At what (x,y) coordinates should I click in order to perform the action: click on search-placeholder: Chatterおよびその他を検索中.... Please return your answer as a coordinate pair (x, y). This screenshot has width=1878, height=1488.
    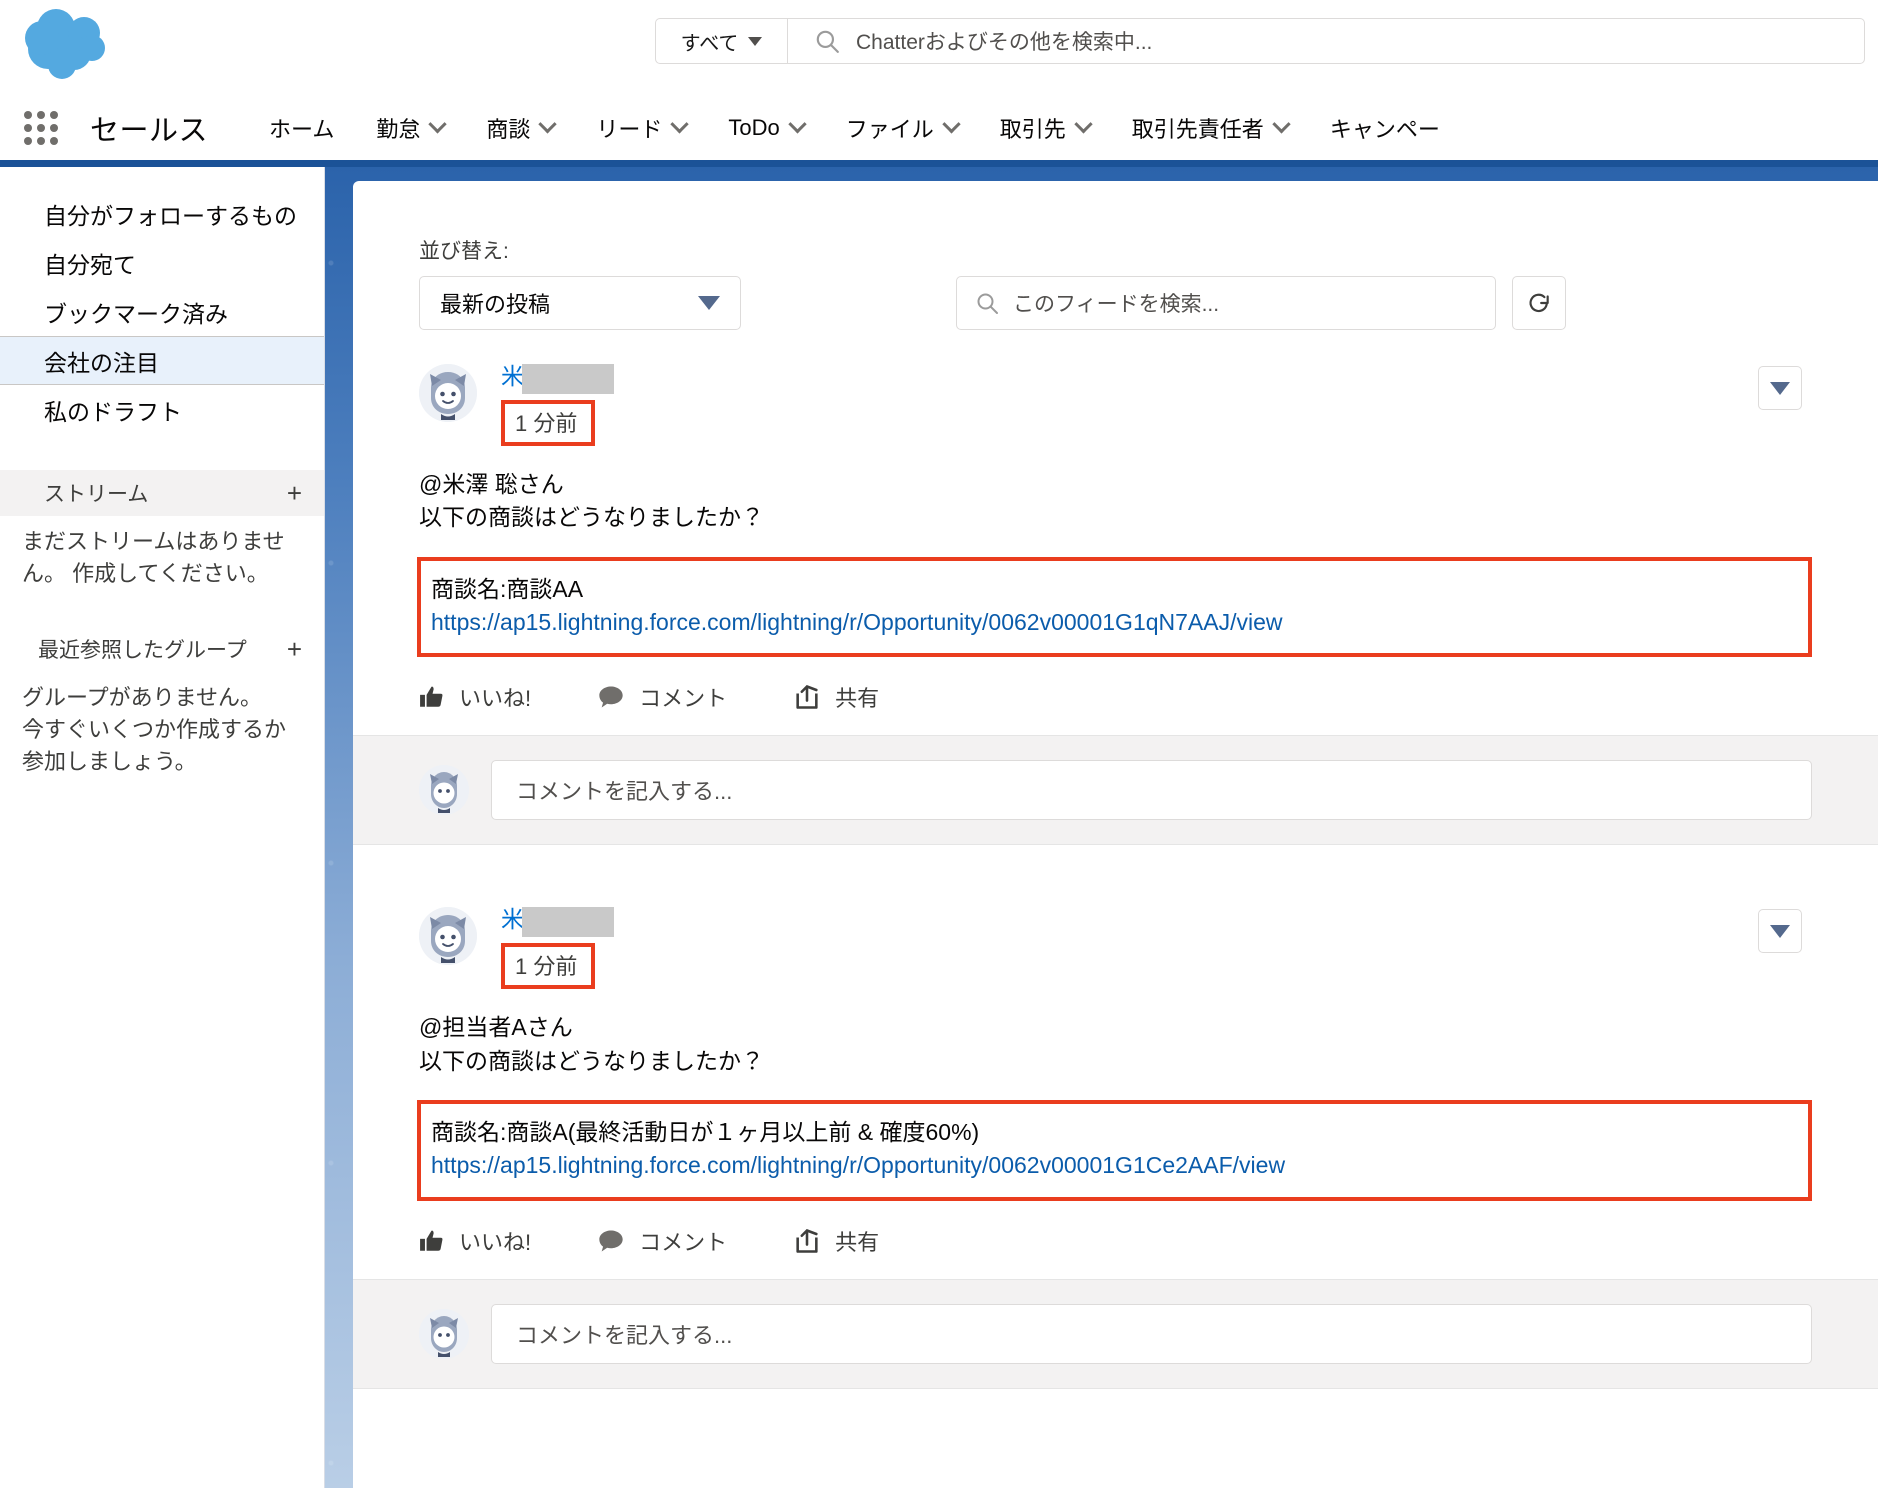
    Looking at the image, I should click on (1004, 42).